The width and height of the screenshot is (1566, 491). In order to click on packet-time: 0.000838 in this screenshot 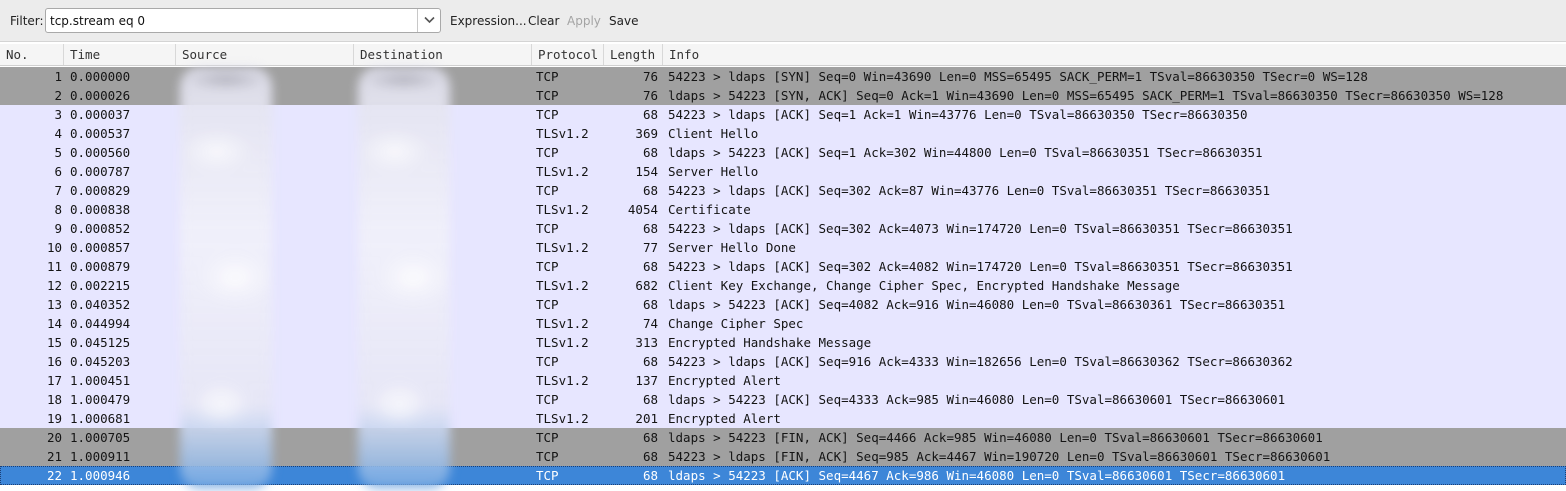, I will do `click(100, 209)`.